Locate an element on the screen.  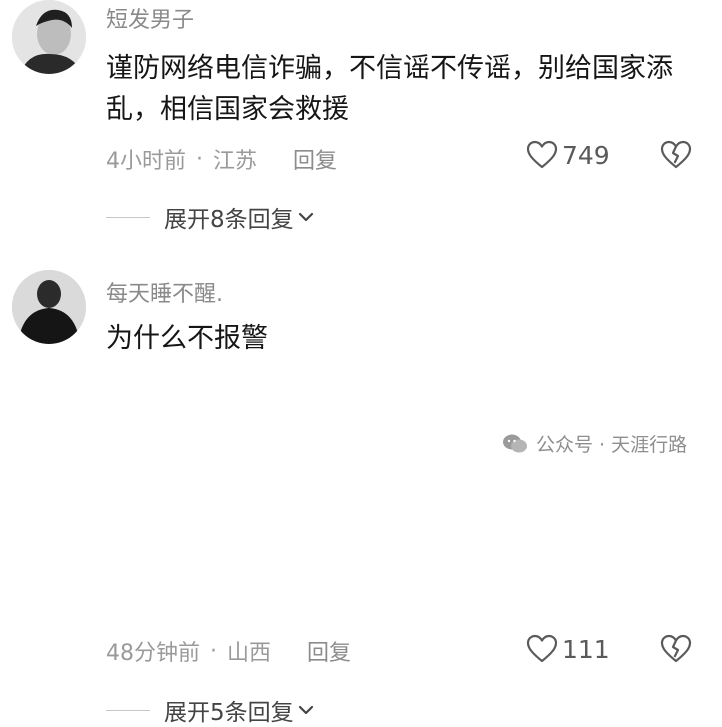
comment-meta: 4小时前 · 江苏 回复 is located at coordinates (221, 159).